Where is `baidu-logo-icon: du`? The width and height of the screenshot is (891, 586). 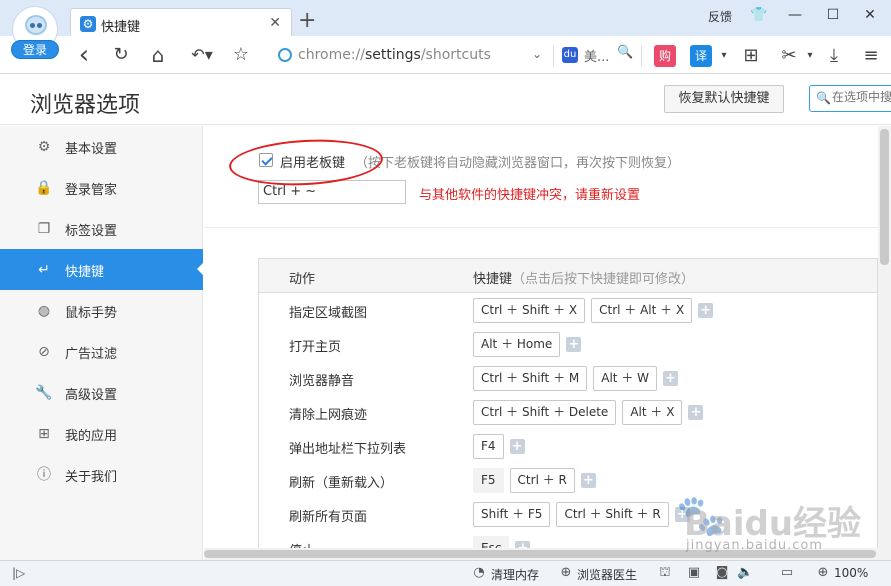
baidu-logo-icon: du is located at coordinates (570, 55).